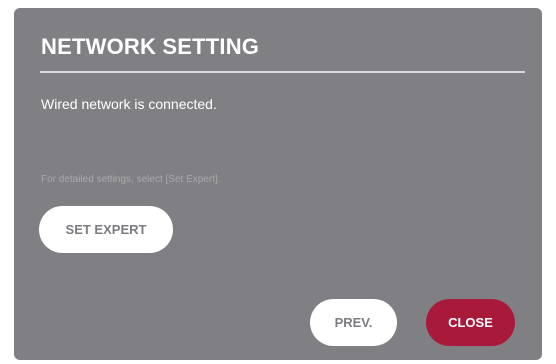 This screenshot has width=556, height=364. What do you see at coordinates (129, 104) in the screenshot?
I see `connection-status-text: Wired network is connected.` at bounding box center [129, 104].